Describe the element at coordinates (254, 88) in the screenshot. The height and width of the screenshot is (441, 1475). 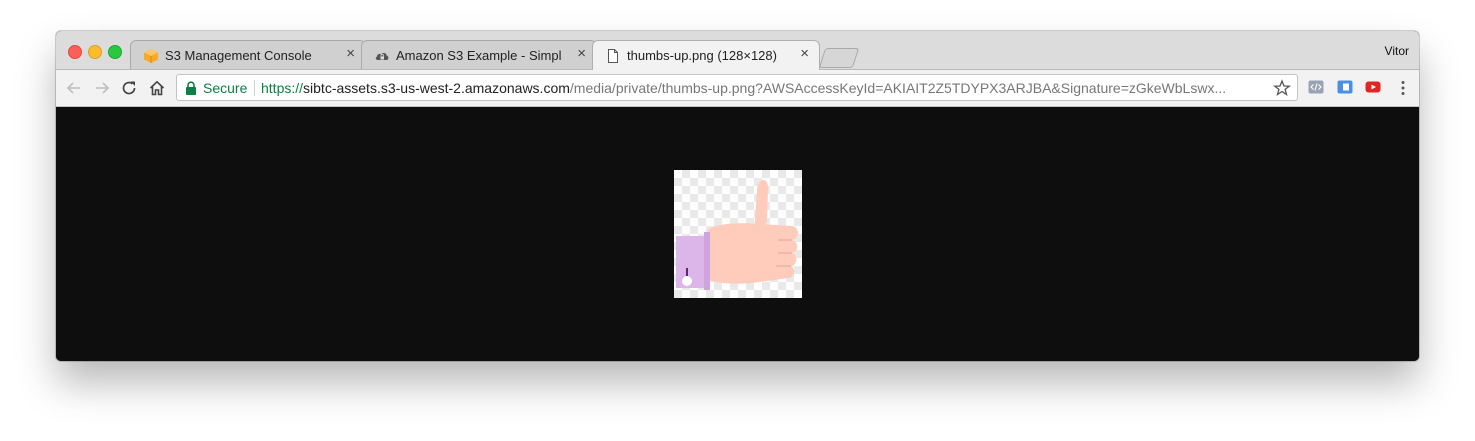
I see `omnibox-divider` at that location.